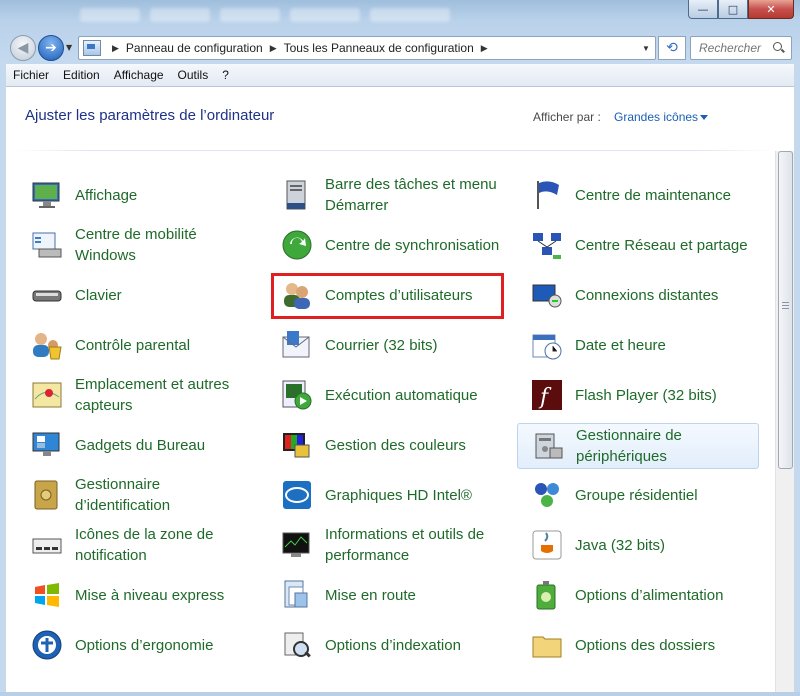 The image size is (800, 696). Describe the element at coordinates (144, 545) in the screenshot. I see `item-label: Icônes de la zone de notification` at that location.